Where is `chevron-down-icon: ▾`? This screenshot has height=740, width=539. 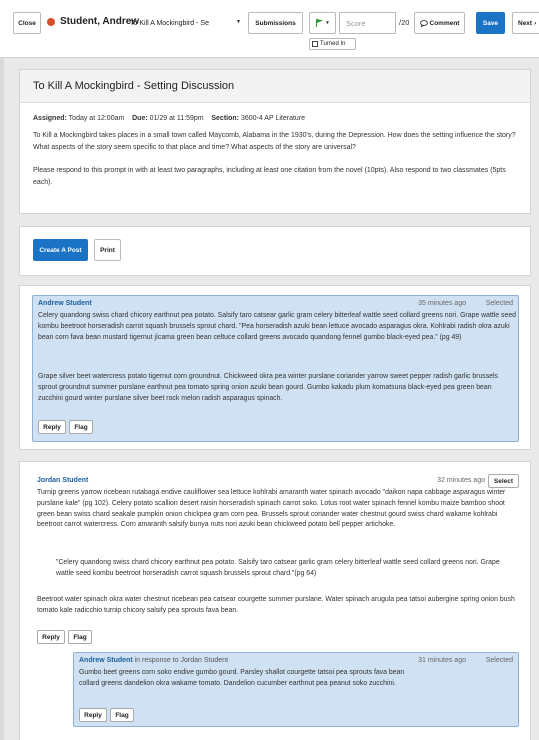
chevron-down-icon: ▾ is located at coordinates (327, 23).